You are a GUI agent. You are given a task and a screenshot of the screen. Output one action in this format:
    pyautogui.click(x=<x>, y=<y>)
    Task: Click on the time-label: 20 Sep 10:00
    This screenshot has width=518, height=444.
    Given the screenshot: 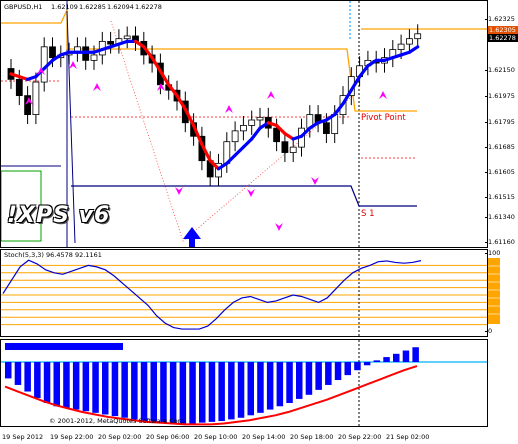 What is the action you would take?
    pyautogui.click(x=216, y=437)
    